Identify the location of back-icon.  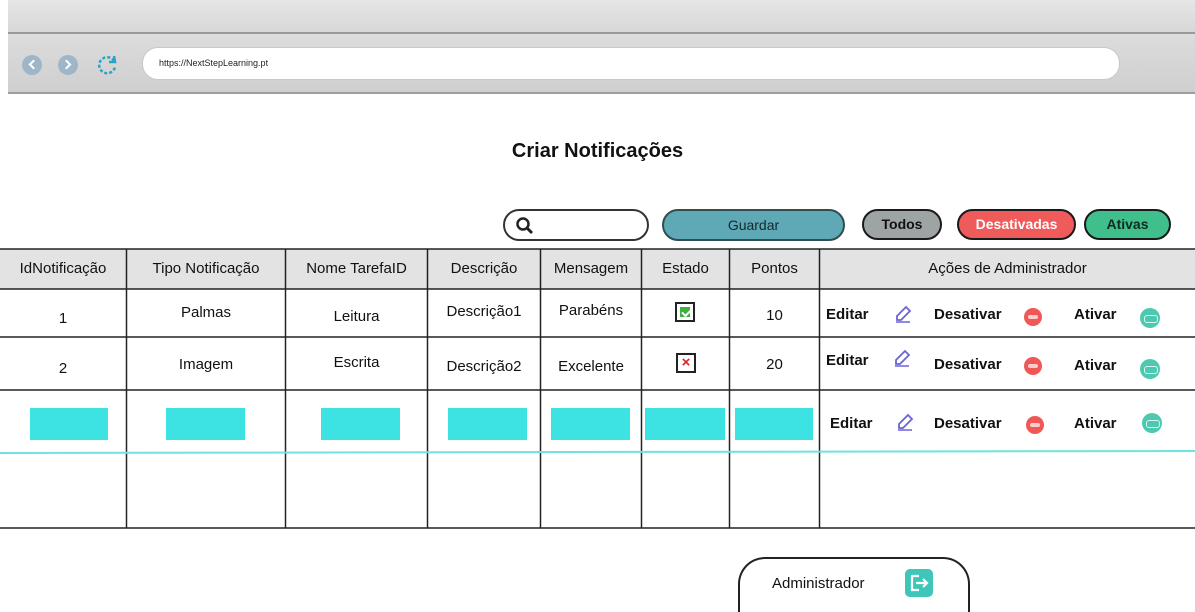
(32, 65).